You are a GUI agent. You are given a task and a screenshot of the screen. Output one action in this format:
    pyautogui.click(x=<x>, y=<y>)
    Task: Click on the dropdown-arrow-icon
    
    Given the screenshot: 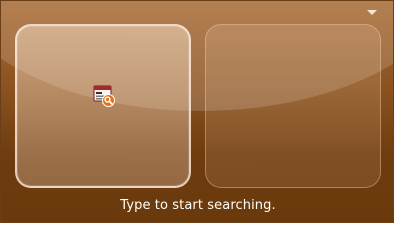 What is the action you would take?
    pyautogui.click(x=372, y=12)
    